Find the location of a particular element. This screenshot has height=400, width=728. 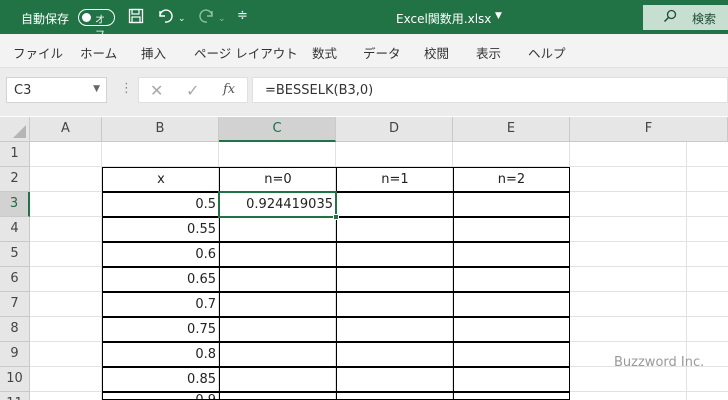

autosave-label: 自動保存 is located at coordinates (45, 19).